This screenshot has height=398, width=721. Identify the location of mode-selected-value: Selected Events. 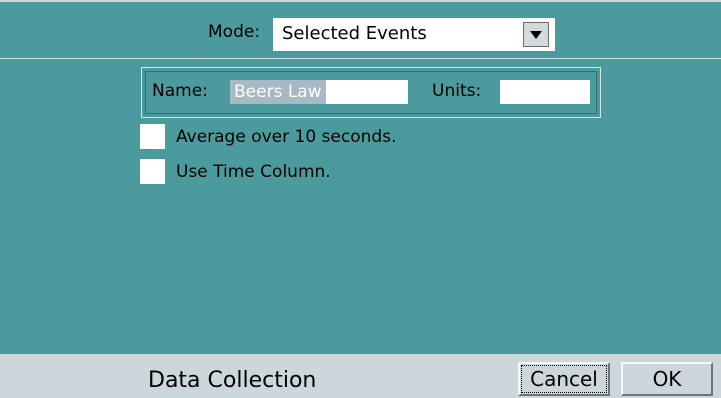
(354, 33).